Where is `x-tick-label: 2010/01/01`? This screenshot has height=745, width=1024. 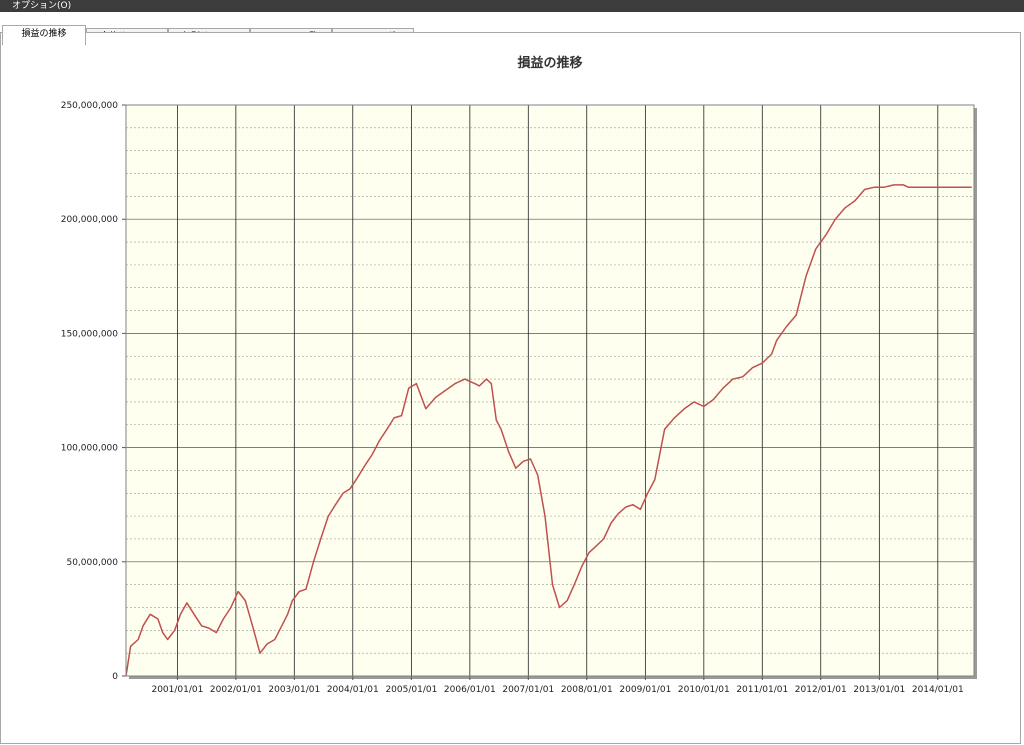
x-tick-label: 2010/01/01 is located at coordinates (704, 690).